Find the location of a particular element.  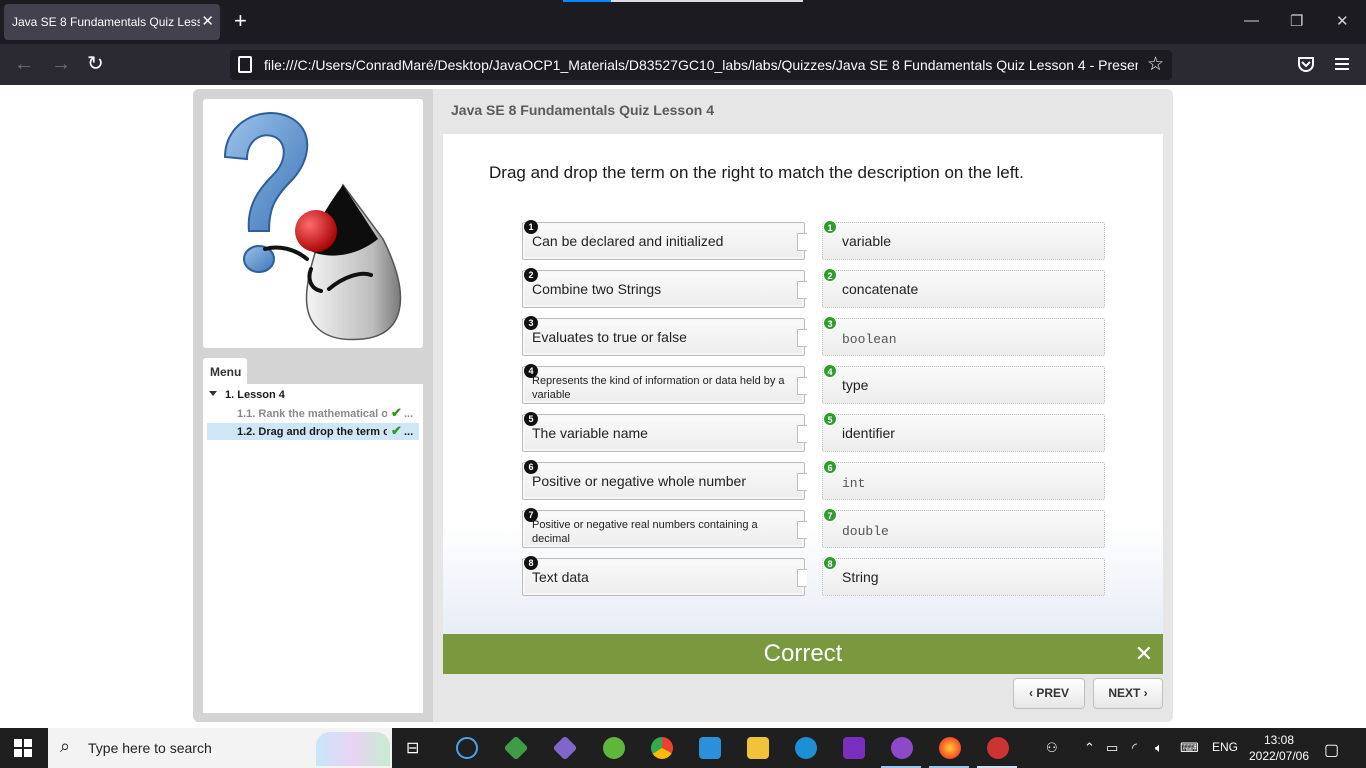

taskbar-search-box: ⌕ Type here to search is located at coordinates (220, 748).